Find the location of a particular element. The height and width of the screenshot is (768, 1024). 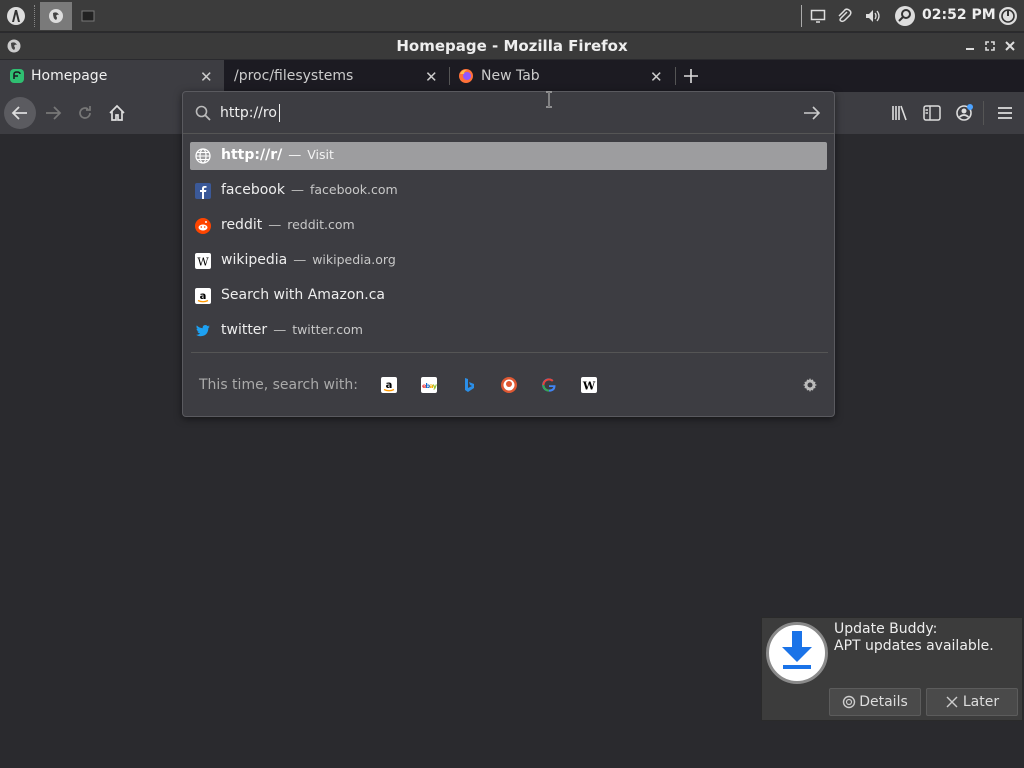

text-cursor is located at coordinates (279, 113).